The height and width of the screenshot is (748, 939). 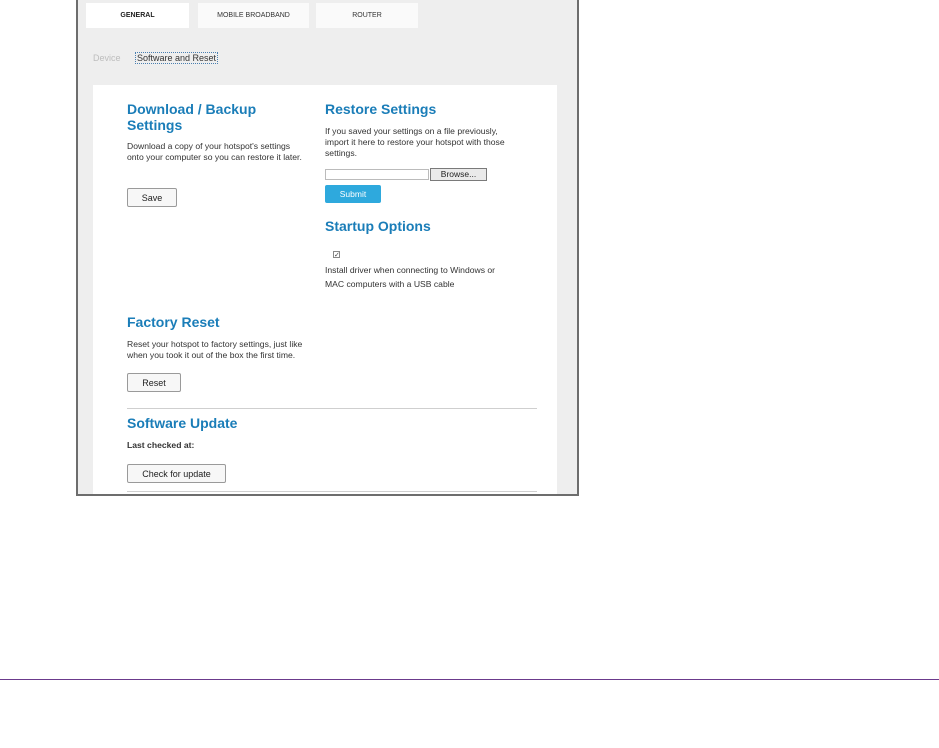 What do you see at coordinates (332, 491) in the screenshot?
I see `section-divider-bottom` at bounding box center [332, 491].